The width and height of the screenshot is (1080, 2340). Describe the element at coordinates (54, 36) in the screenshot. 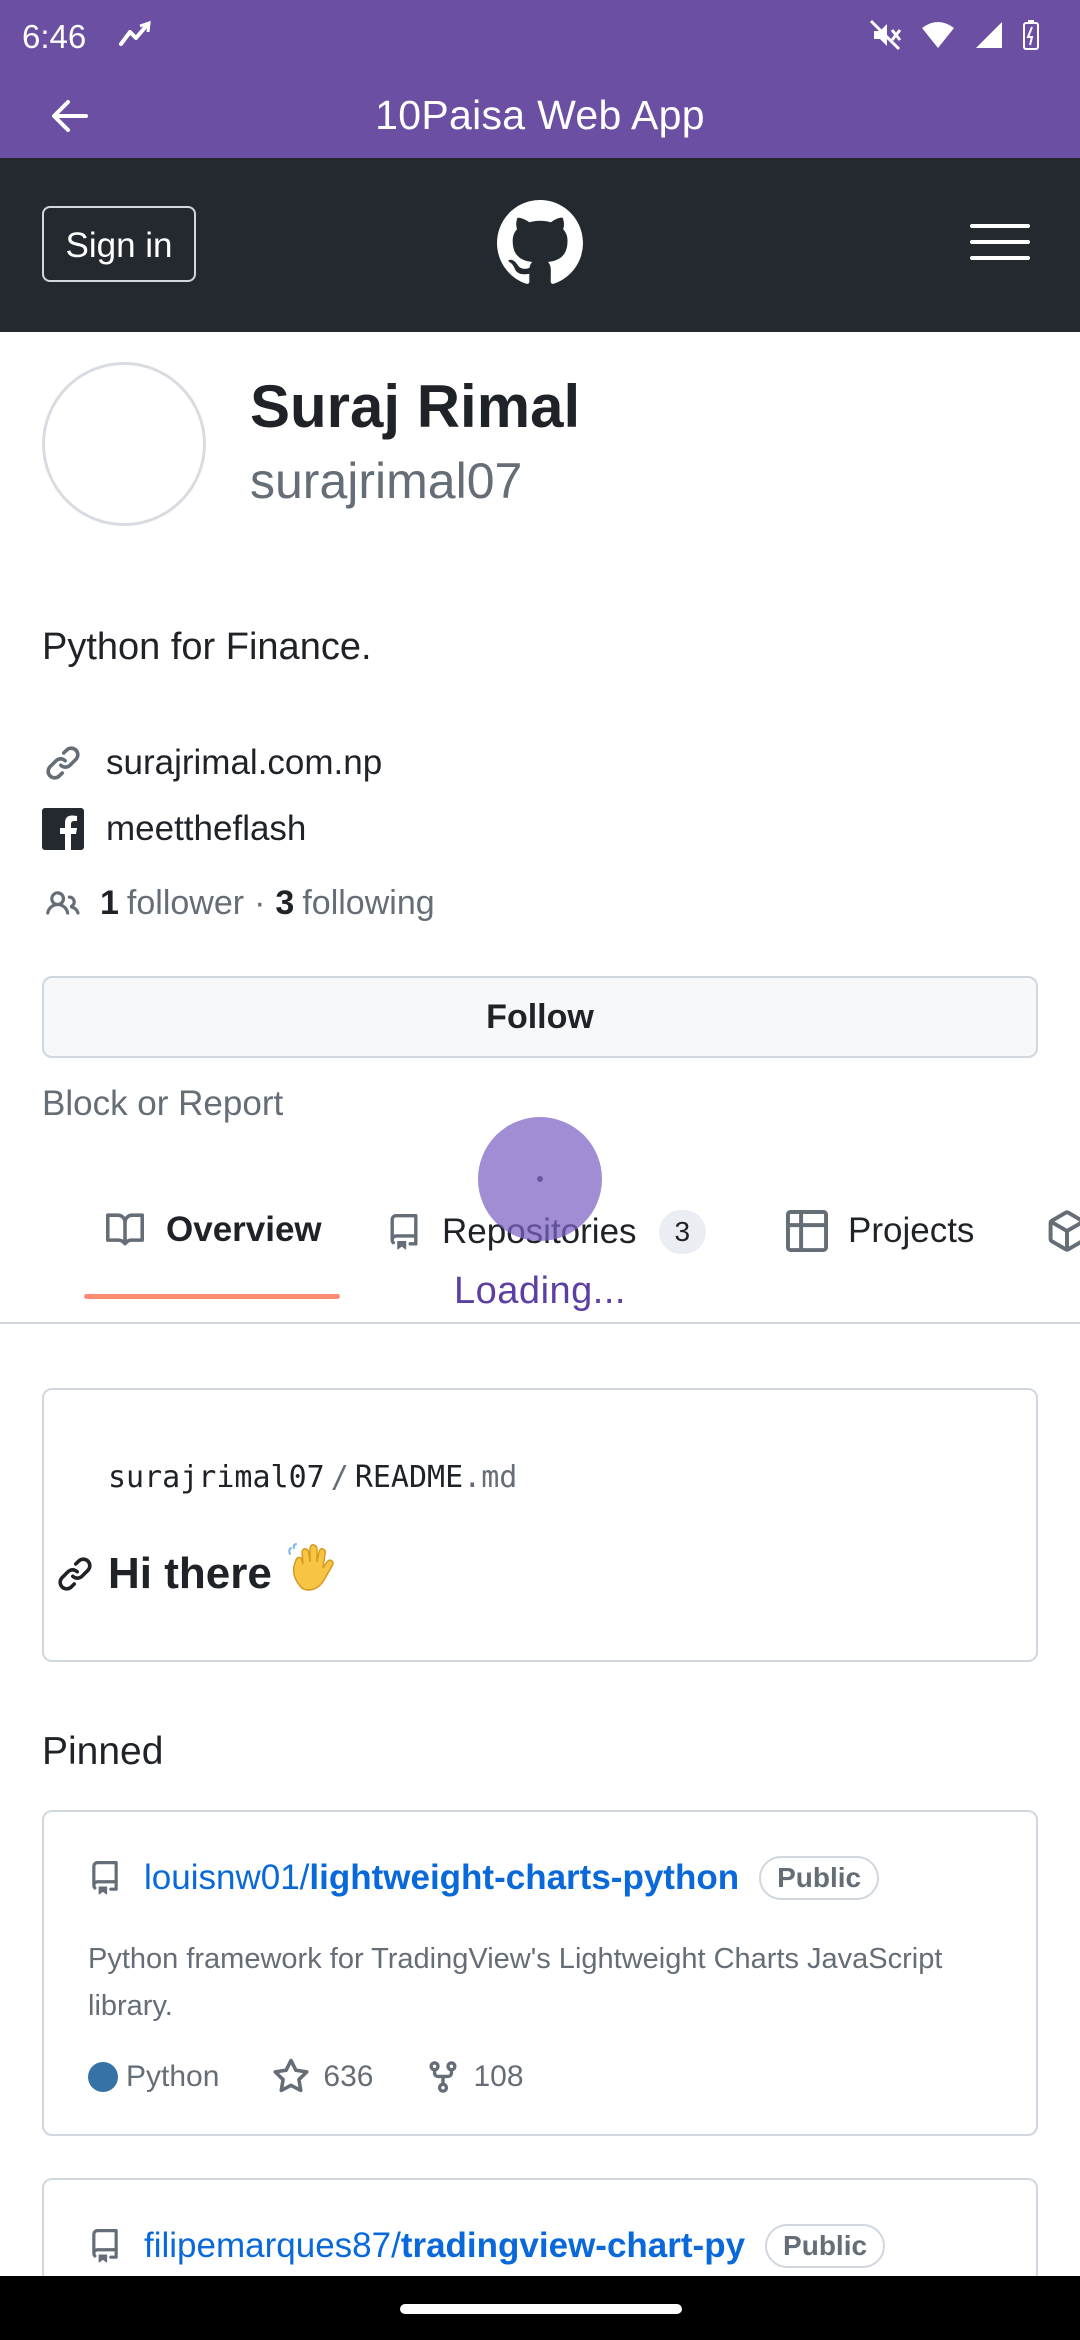

I see `status-time: 6:46` at that location.